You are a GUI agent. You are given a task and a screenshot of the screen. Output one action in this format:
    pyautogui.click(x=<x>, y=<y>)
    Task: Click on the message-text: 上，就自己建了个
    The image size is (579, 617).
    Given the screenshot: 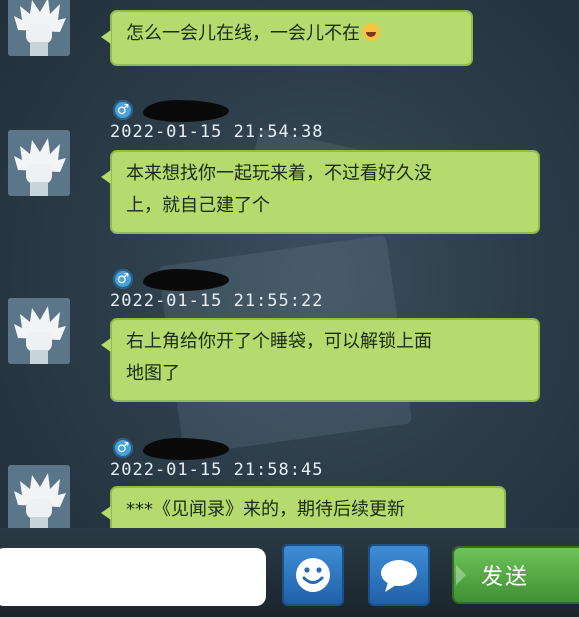 What is the action you would take?
    pyautogui.click(x=198, y=205)
    